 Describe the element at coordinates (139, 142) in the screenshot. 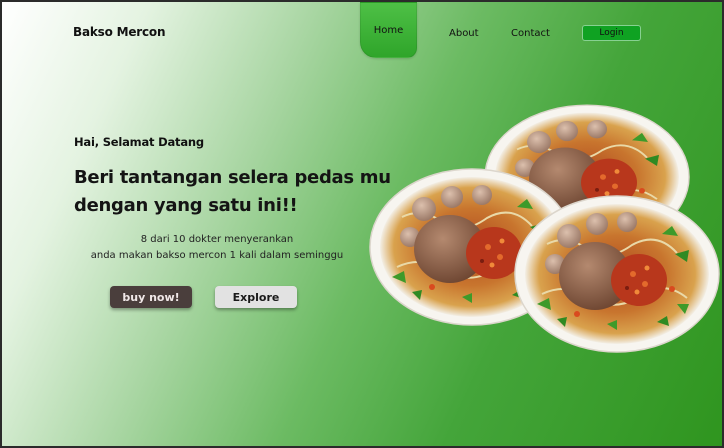

I see `hero-greeting: Hai, Selamat Datang` at that location.